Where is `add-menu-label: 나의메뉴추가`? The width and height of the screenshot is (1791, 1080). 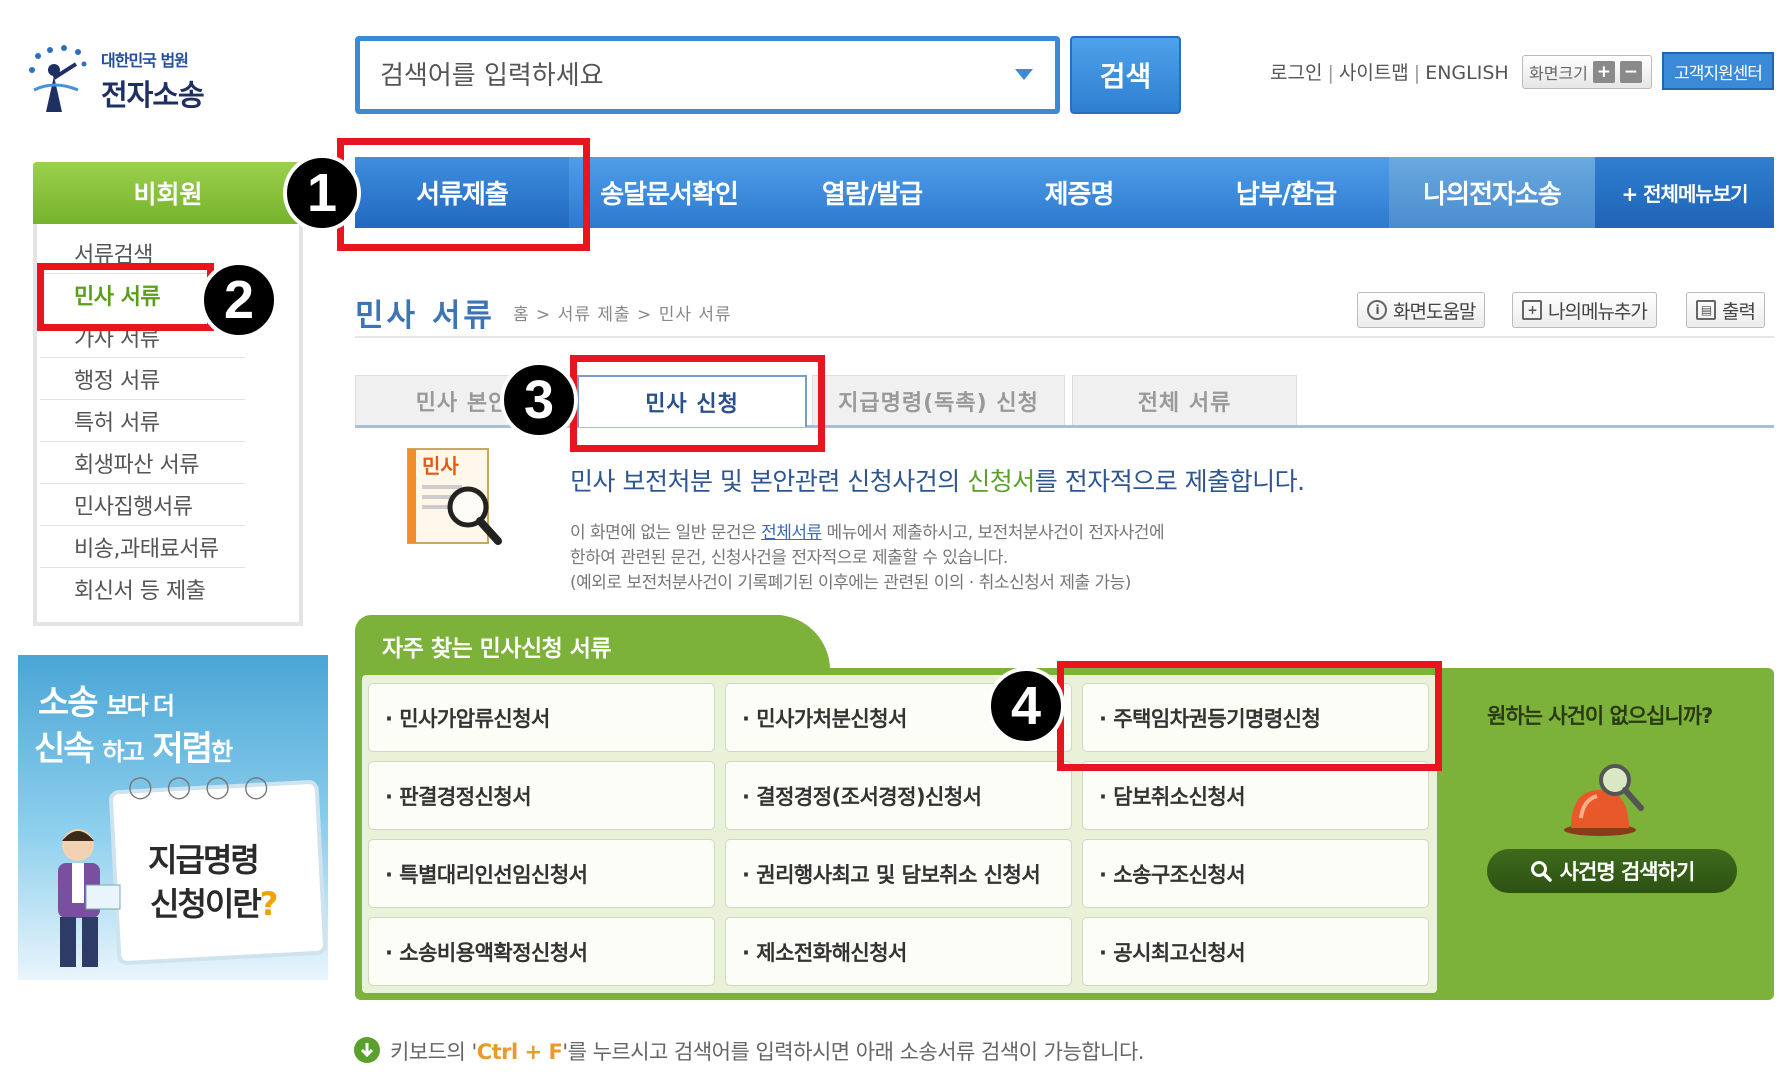
add-menu-label: 나의메뉴추가 is located at coordinates (1598, 311).